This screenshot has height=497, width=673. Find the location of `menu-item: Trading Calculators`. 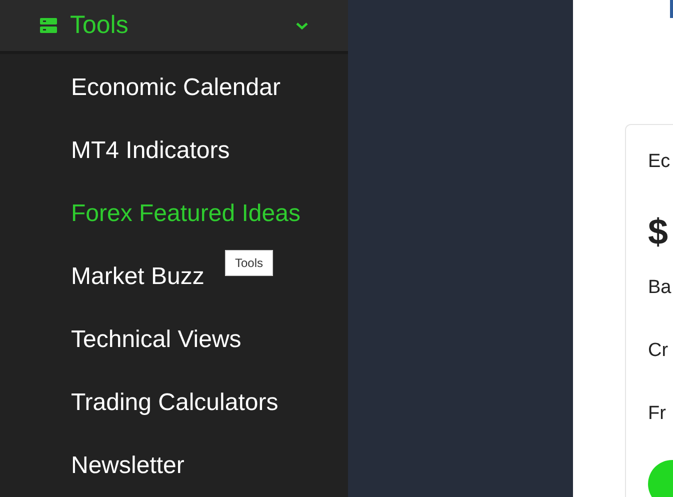

menu-item: Trading Calculators is located at coordinates (139, 402).